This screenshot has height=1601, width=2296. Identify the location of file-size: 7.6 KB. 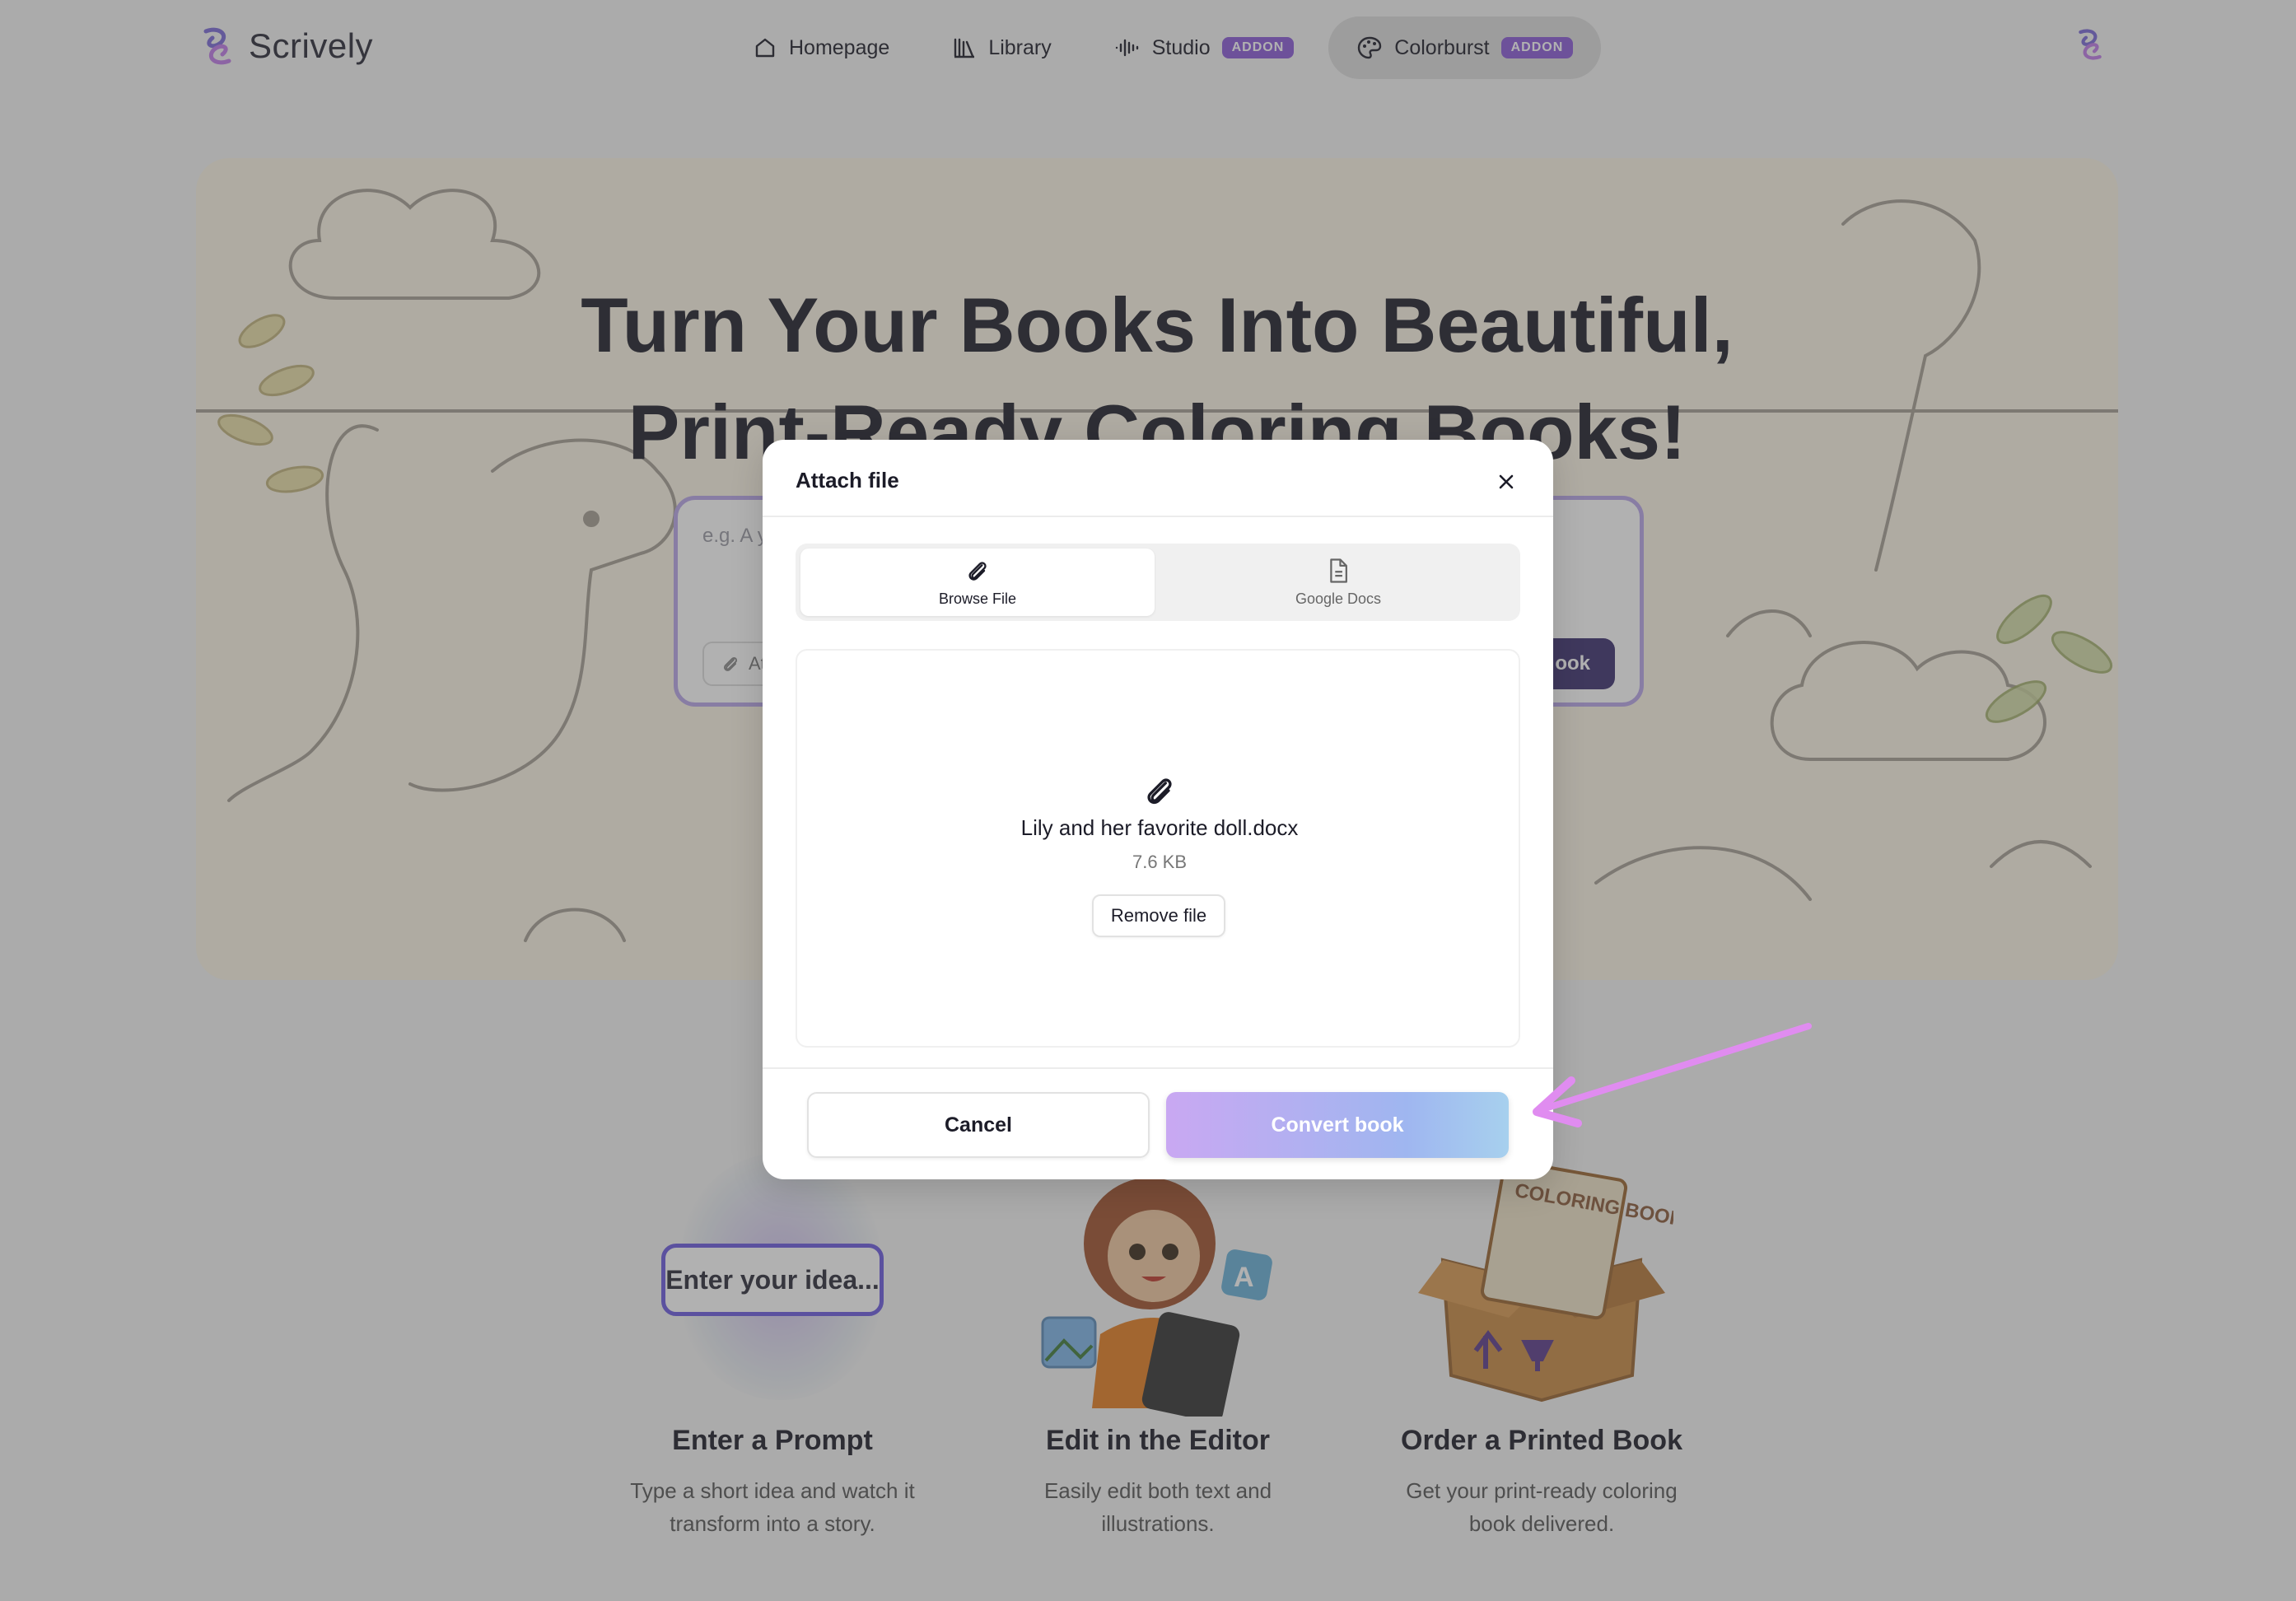
(1160, 862).